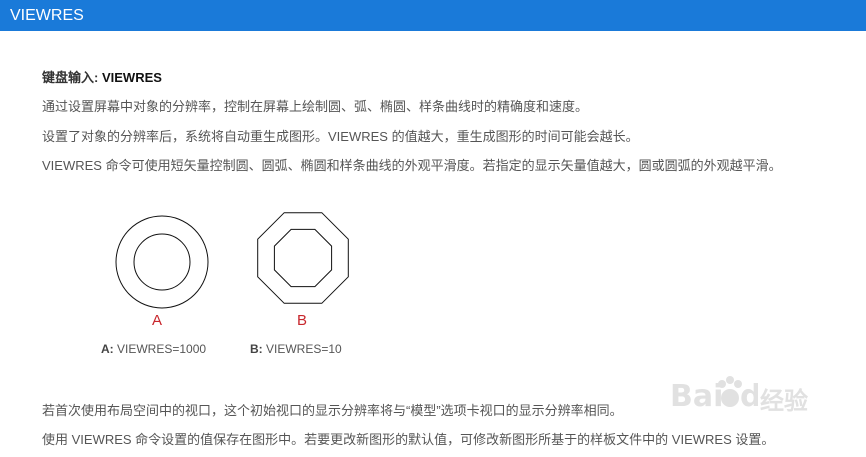  I want to click on figure-b-caption: B: VIEWRES=10, so click(296, 349).